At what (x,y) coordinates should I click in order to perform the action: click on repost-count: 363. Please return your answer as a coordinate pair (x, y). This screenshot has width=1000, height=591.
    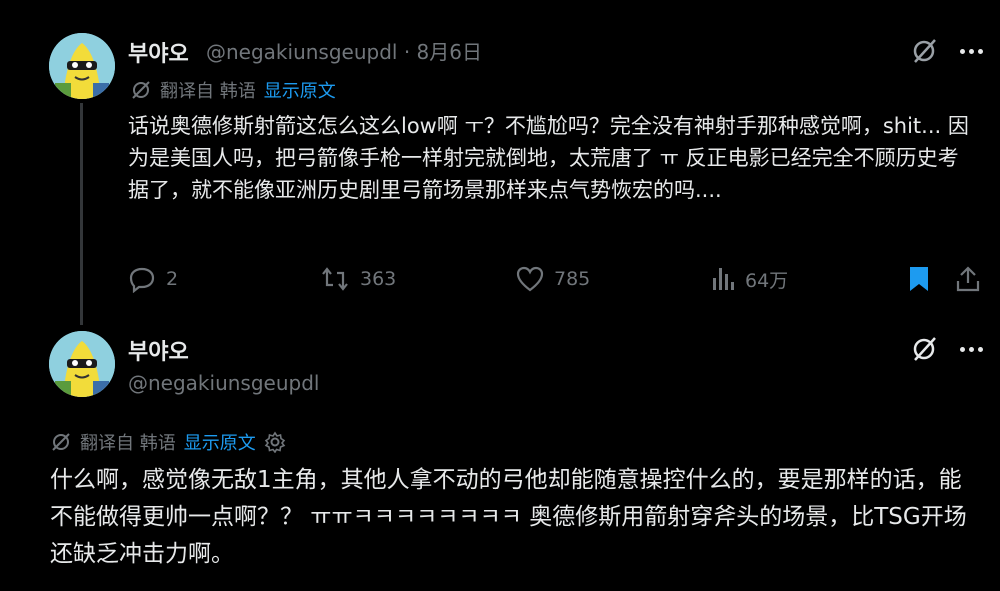
    Looking at the image, I should click on (378, 279).